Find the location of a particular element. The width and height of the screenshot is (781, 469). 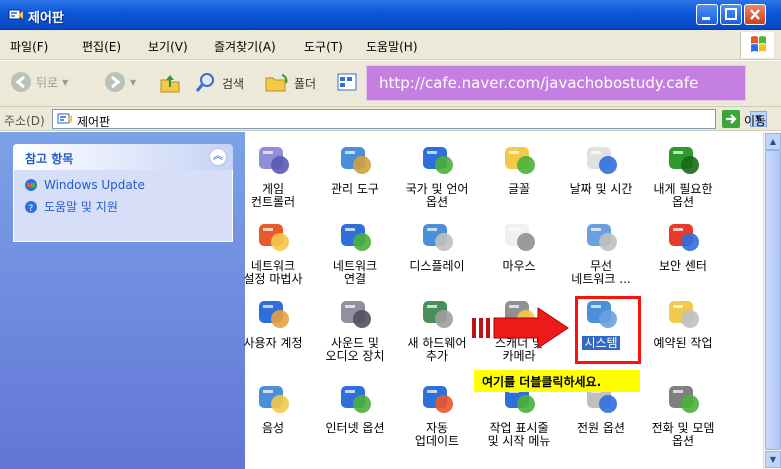

mouse-icon is located at coordinates (519, 236).